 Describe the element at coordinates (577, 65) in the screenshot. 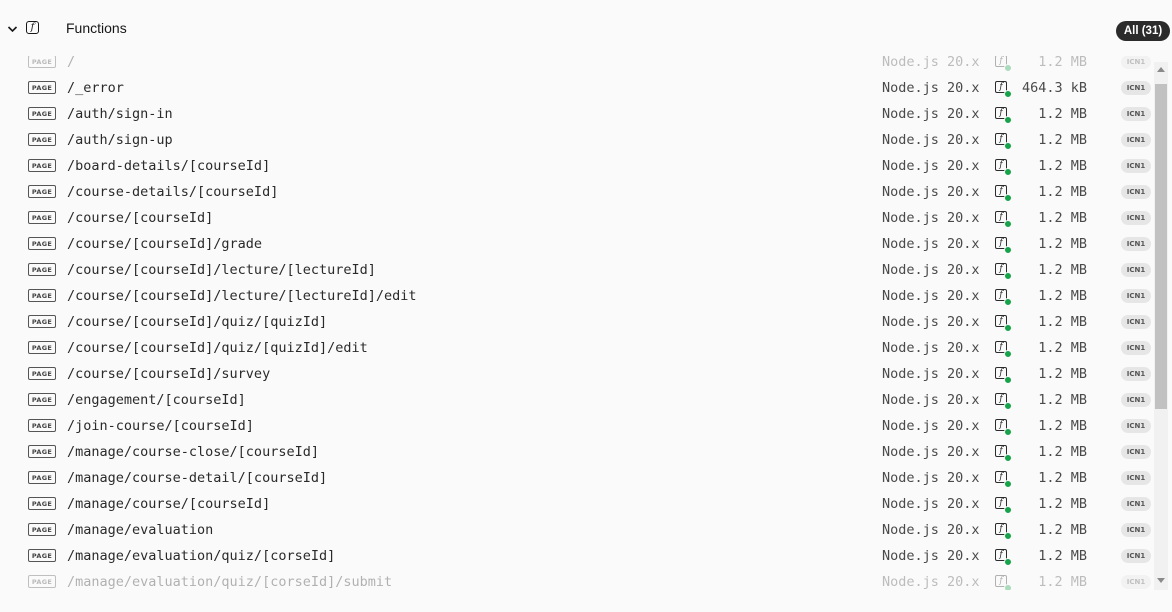

I see `function-row: PAGE / Node.js 20.x f 1.2 MB ICN1` at that location.